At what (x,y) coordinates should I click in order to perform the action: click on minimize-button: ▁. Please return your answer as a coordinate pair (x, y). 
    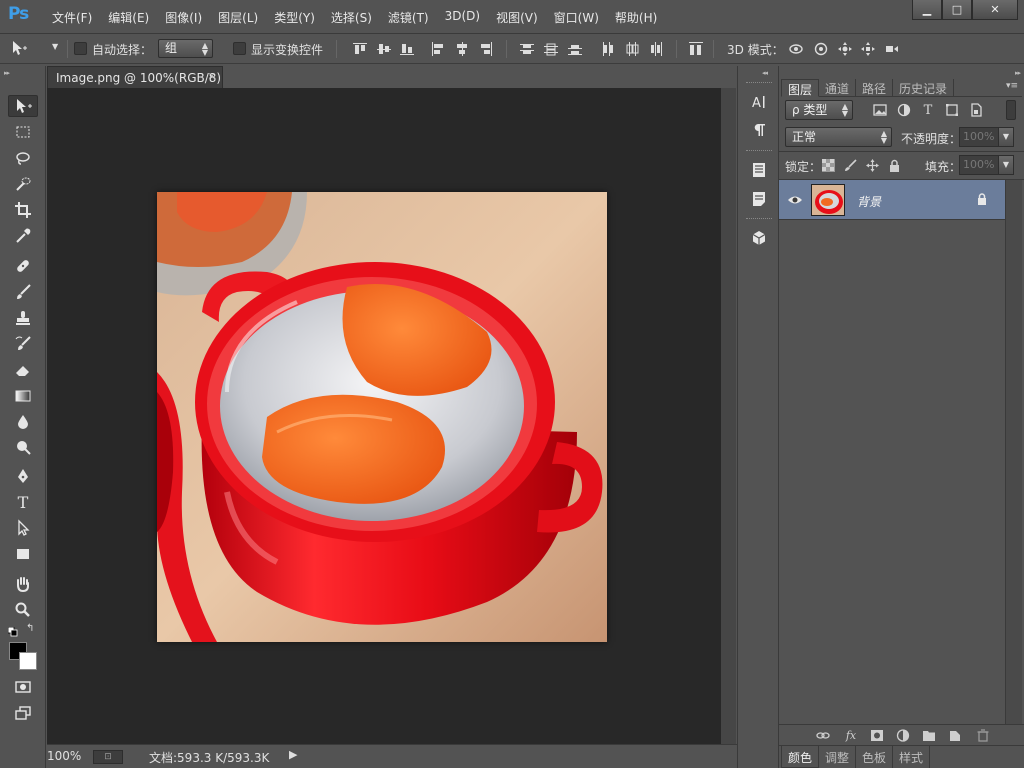
    Looking at the image, I should click on (927, 10).